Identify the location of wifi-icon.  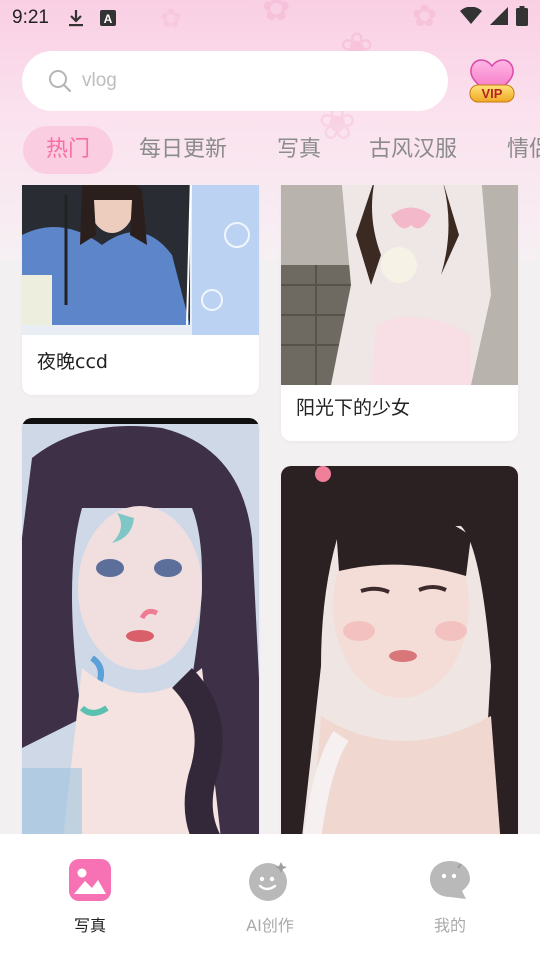
(471, 18).